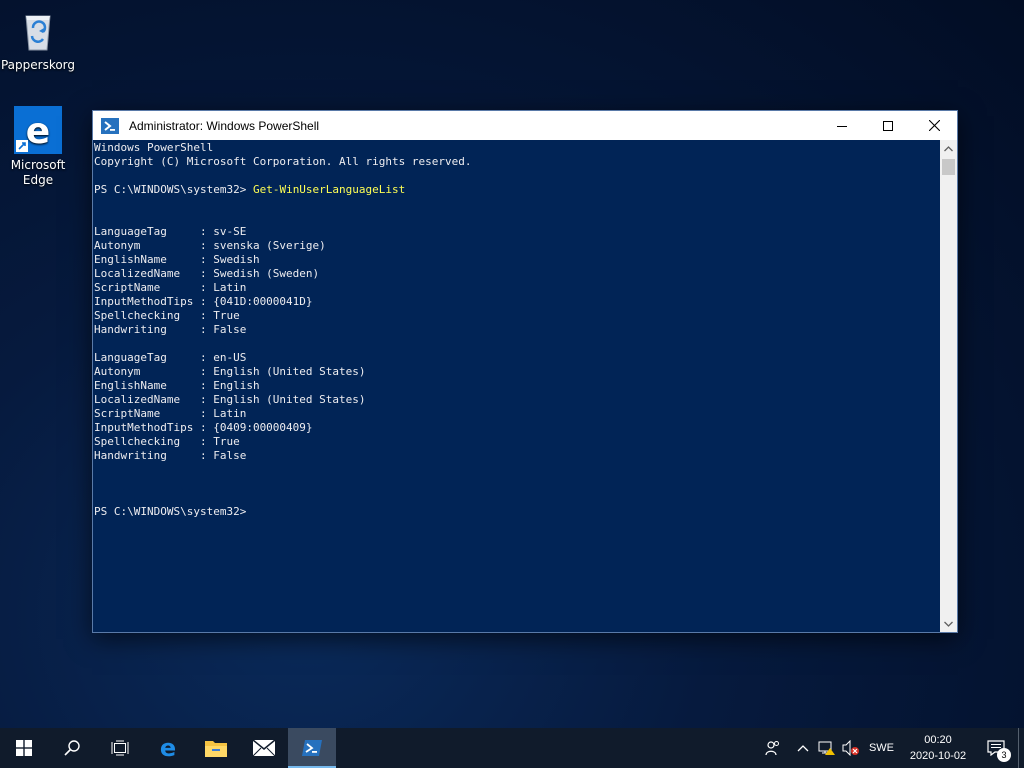  I want to click on action-center-button: 3, so click(996, 748).